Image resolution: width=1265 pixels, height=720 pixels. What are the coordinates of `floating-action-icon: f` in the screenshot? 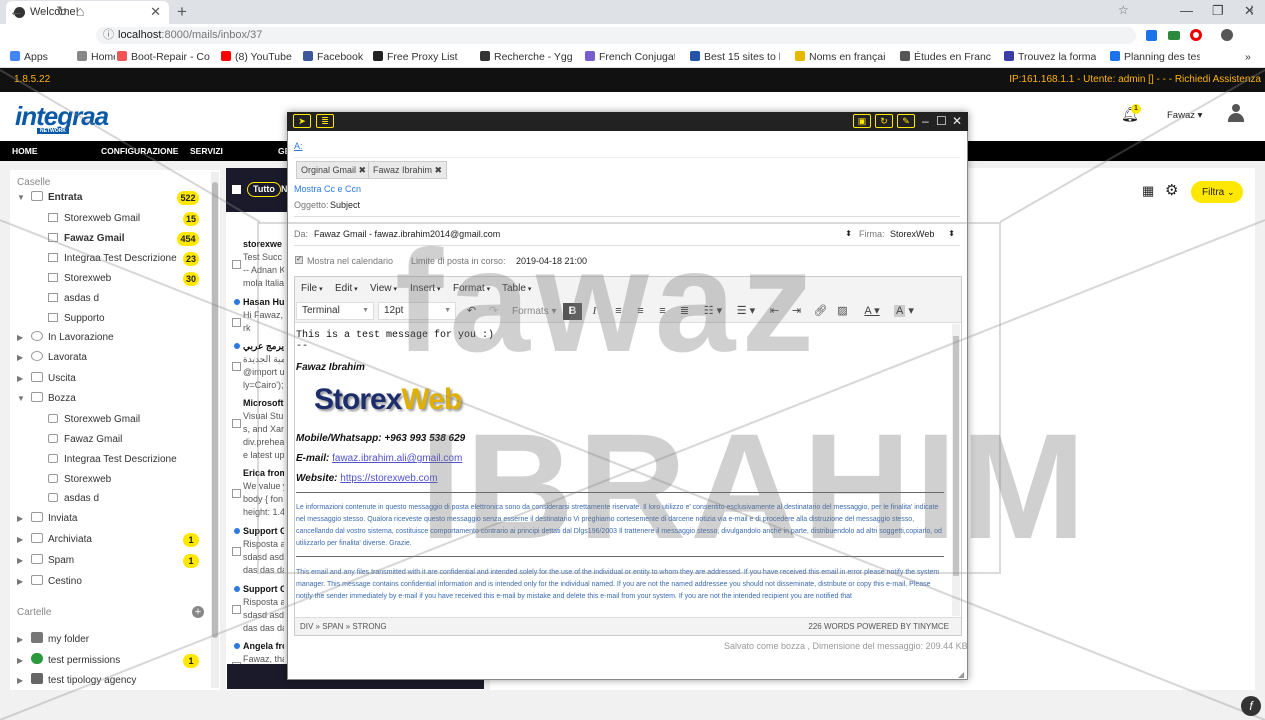 It's located at (1251, 706).